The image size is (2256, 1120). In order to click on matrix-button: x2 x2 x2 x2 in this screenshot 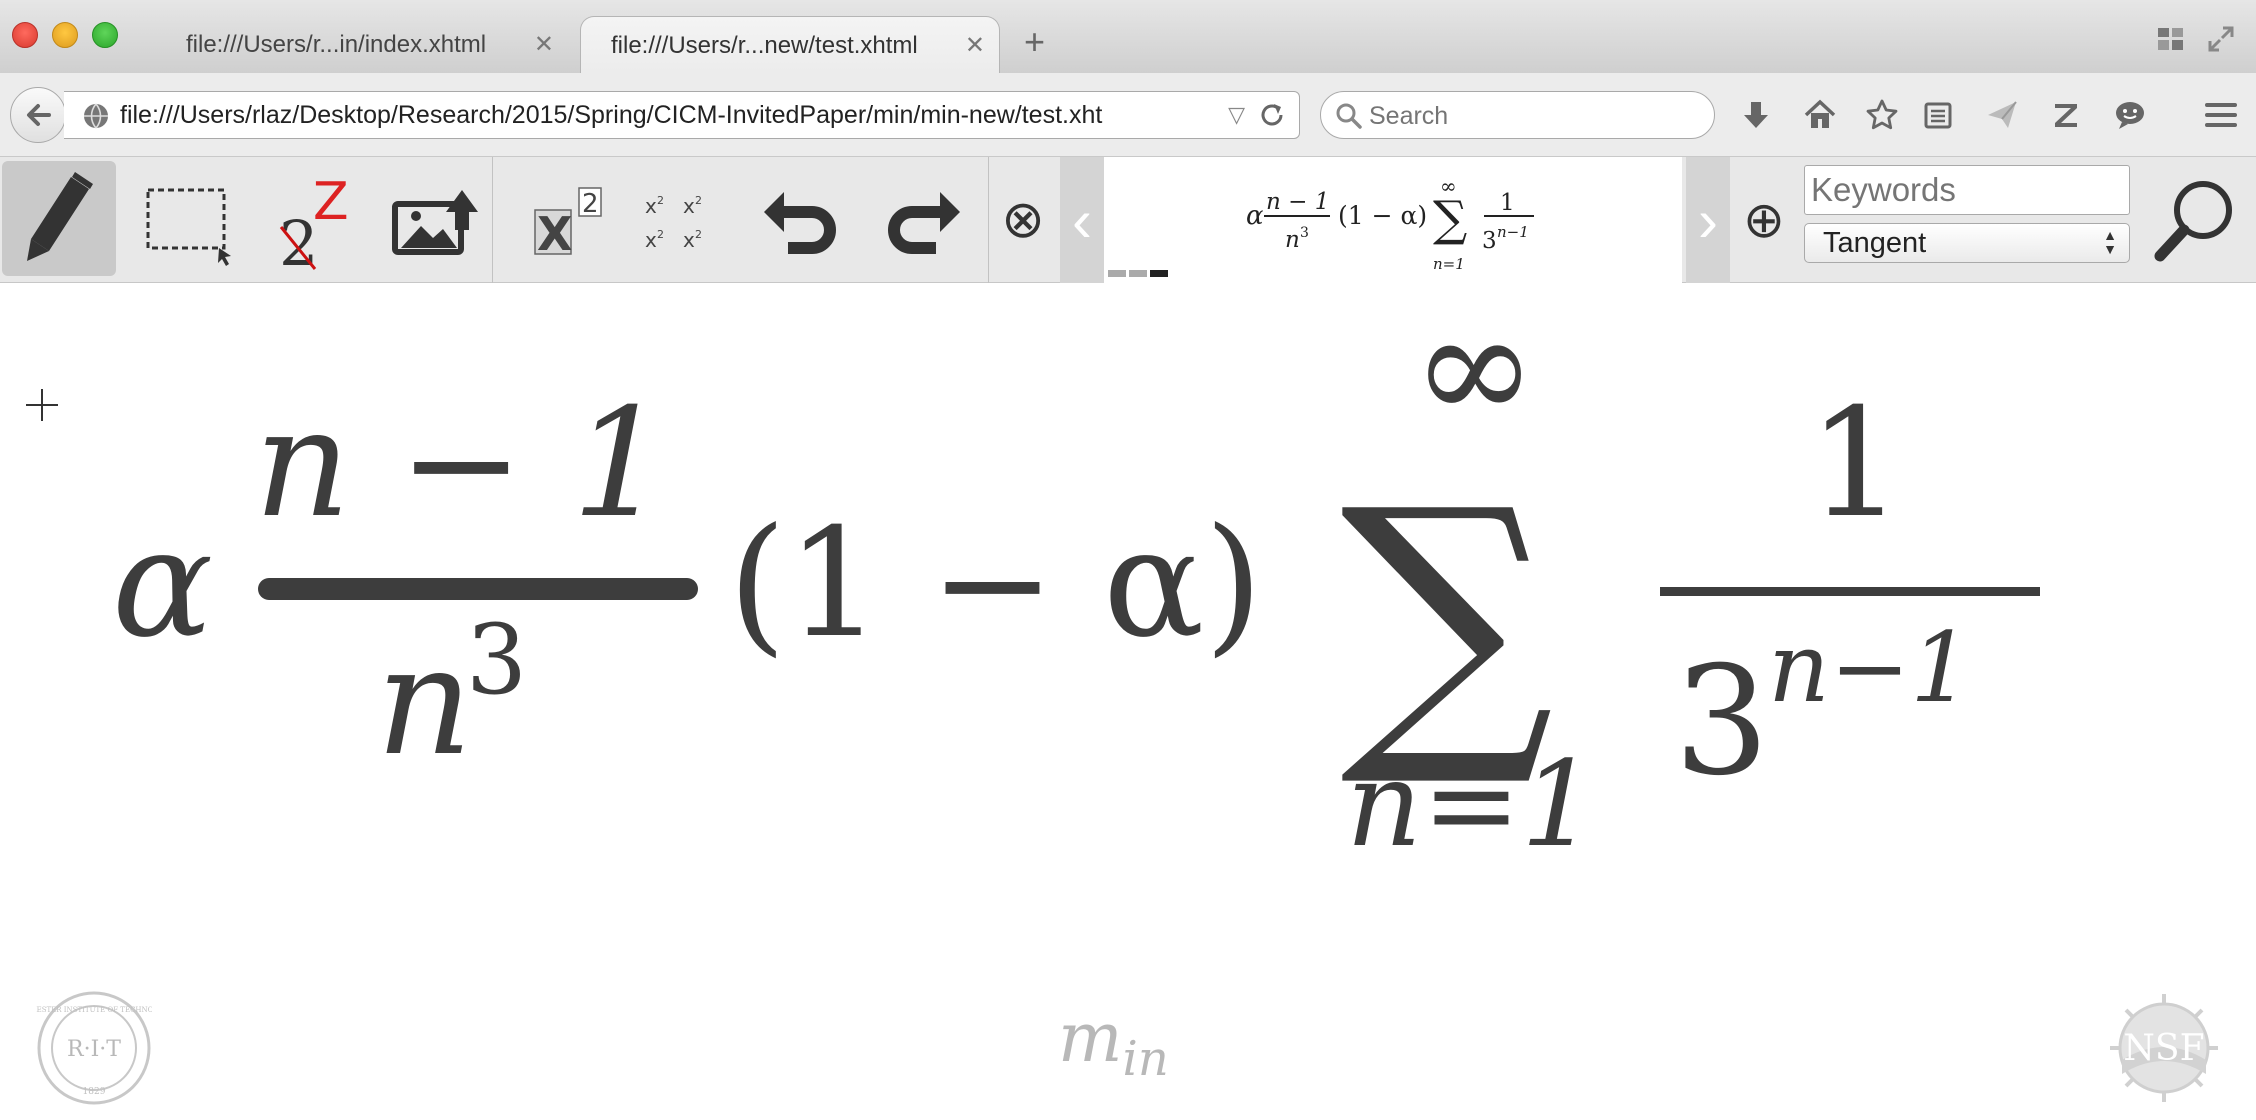, I will do `click(673, 220)`.